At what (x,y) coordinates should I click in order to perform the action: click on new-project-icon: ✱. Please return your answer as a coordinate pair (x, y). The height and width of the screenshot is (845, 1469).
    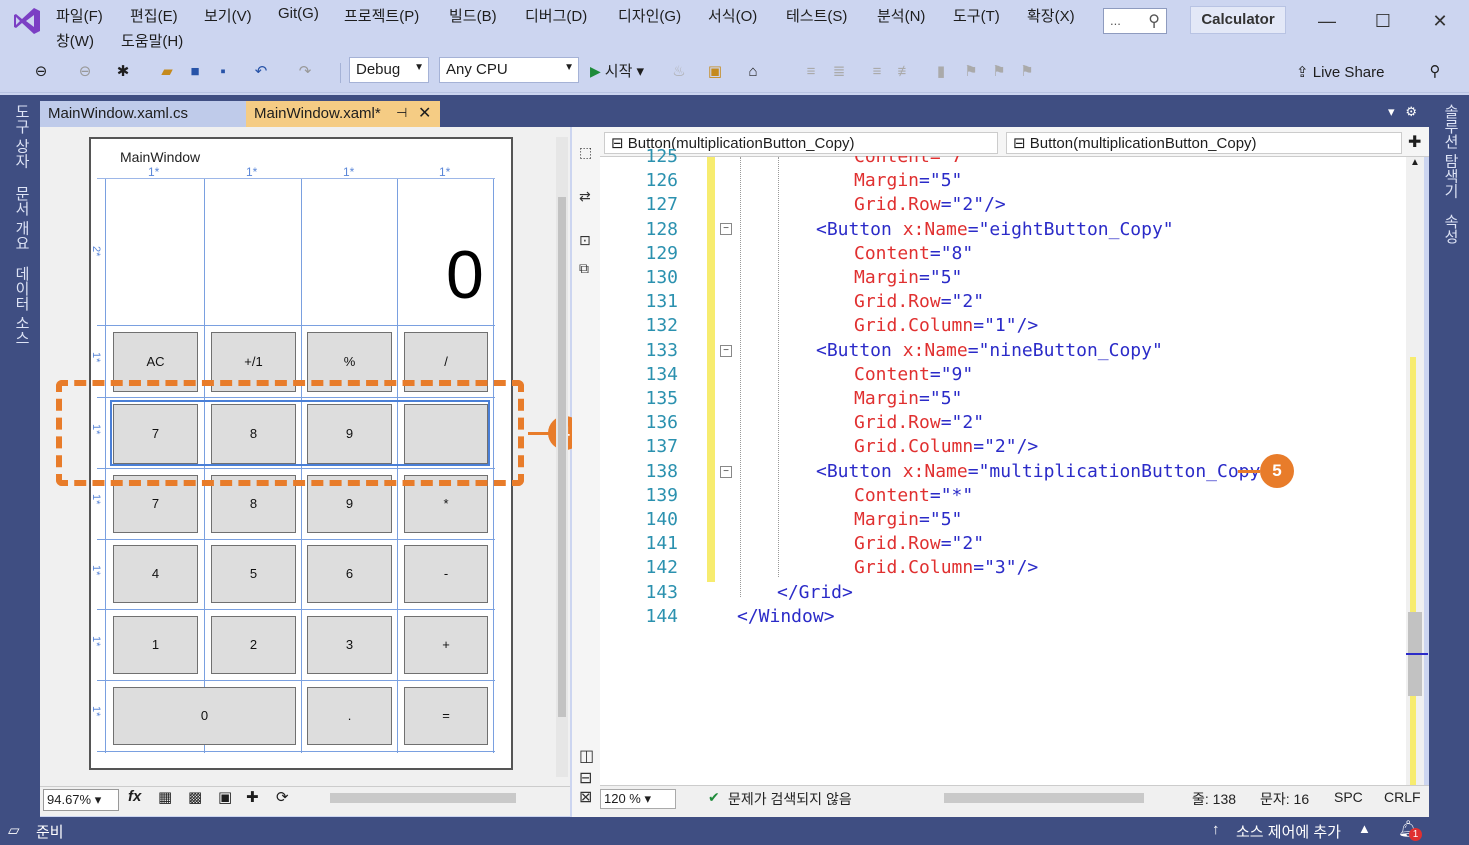
    Looking at the image, I should click on (123, 72).